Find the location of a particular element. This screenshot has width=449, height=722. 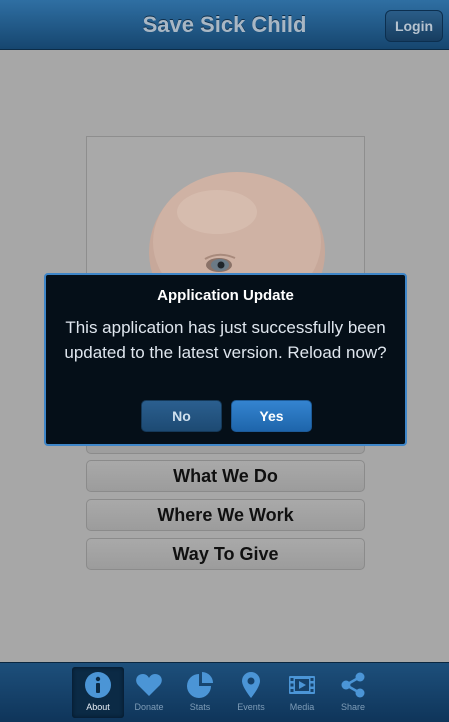

tab-donate: Donate is located at coordinates (149, 692).